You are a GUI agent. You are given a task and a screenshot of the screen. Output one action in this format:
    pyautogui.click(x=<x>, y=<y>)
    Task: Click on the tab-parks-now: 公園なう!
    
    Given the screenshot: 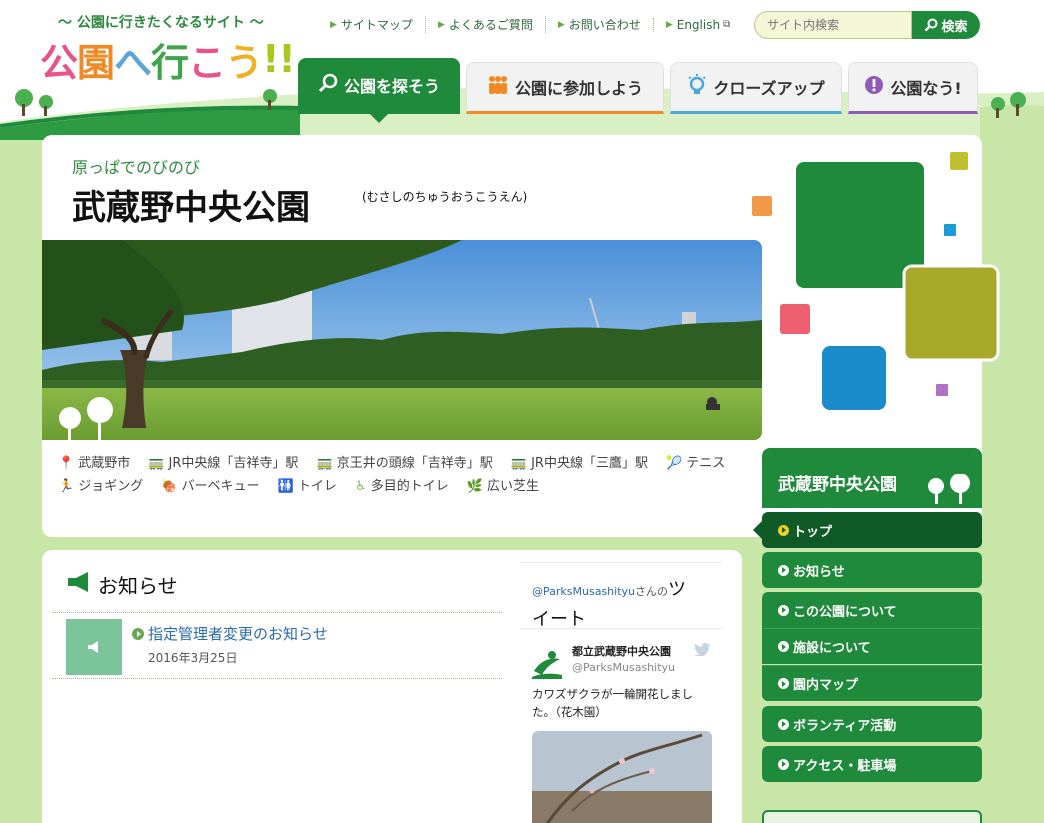 What is the action you would take?
    pyautogui.click(x=913, y=88)
    